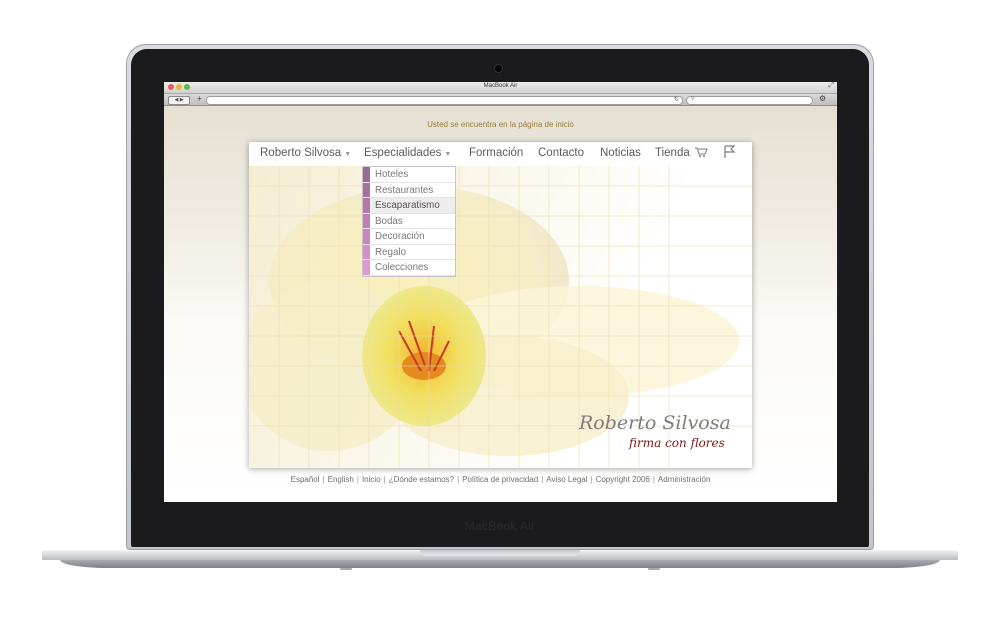 The height and width of the screenshot is (633, 1000). Describe the element at coordinates (566, 479) in the screenshot. I see `footer-link-aviso-legal: Aviso Legal` at that location.